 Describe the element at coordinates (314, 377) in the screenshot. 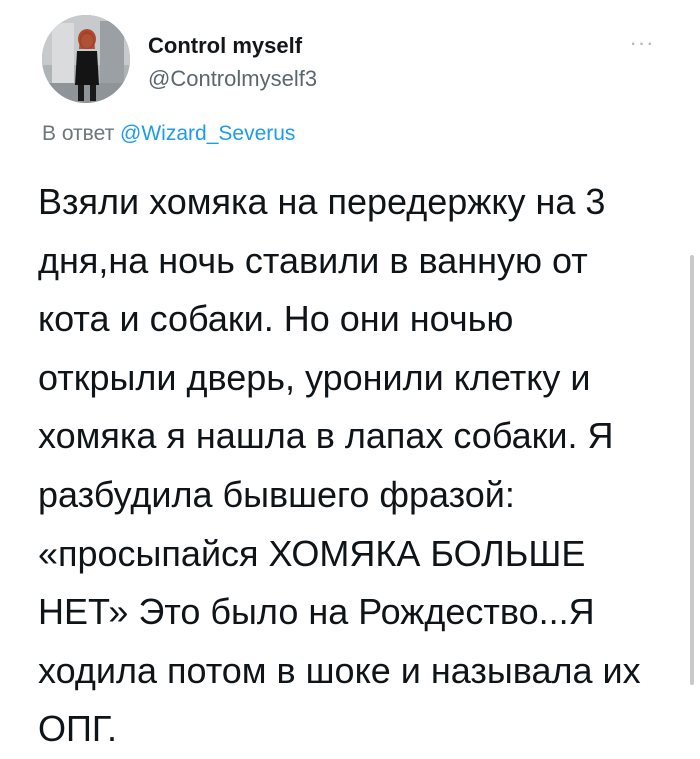

I see `tweet-text-line: открыли дверь, уронили клетку и` at that location.